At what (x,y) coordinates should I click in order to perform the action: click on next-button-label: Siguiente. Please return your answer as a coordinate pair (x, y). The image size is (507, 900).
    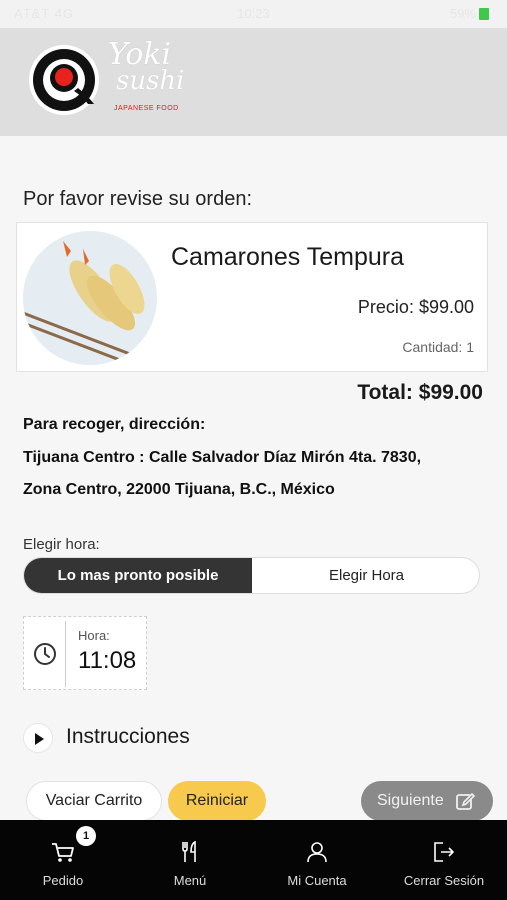
    Looking at the image, I should click on (410, 800).